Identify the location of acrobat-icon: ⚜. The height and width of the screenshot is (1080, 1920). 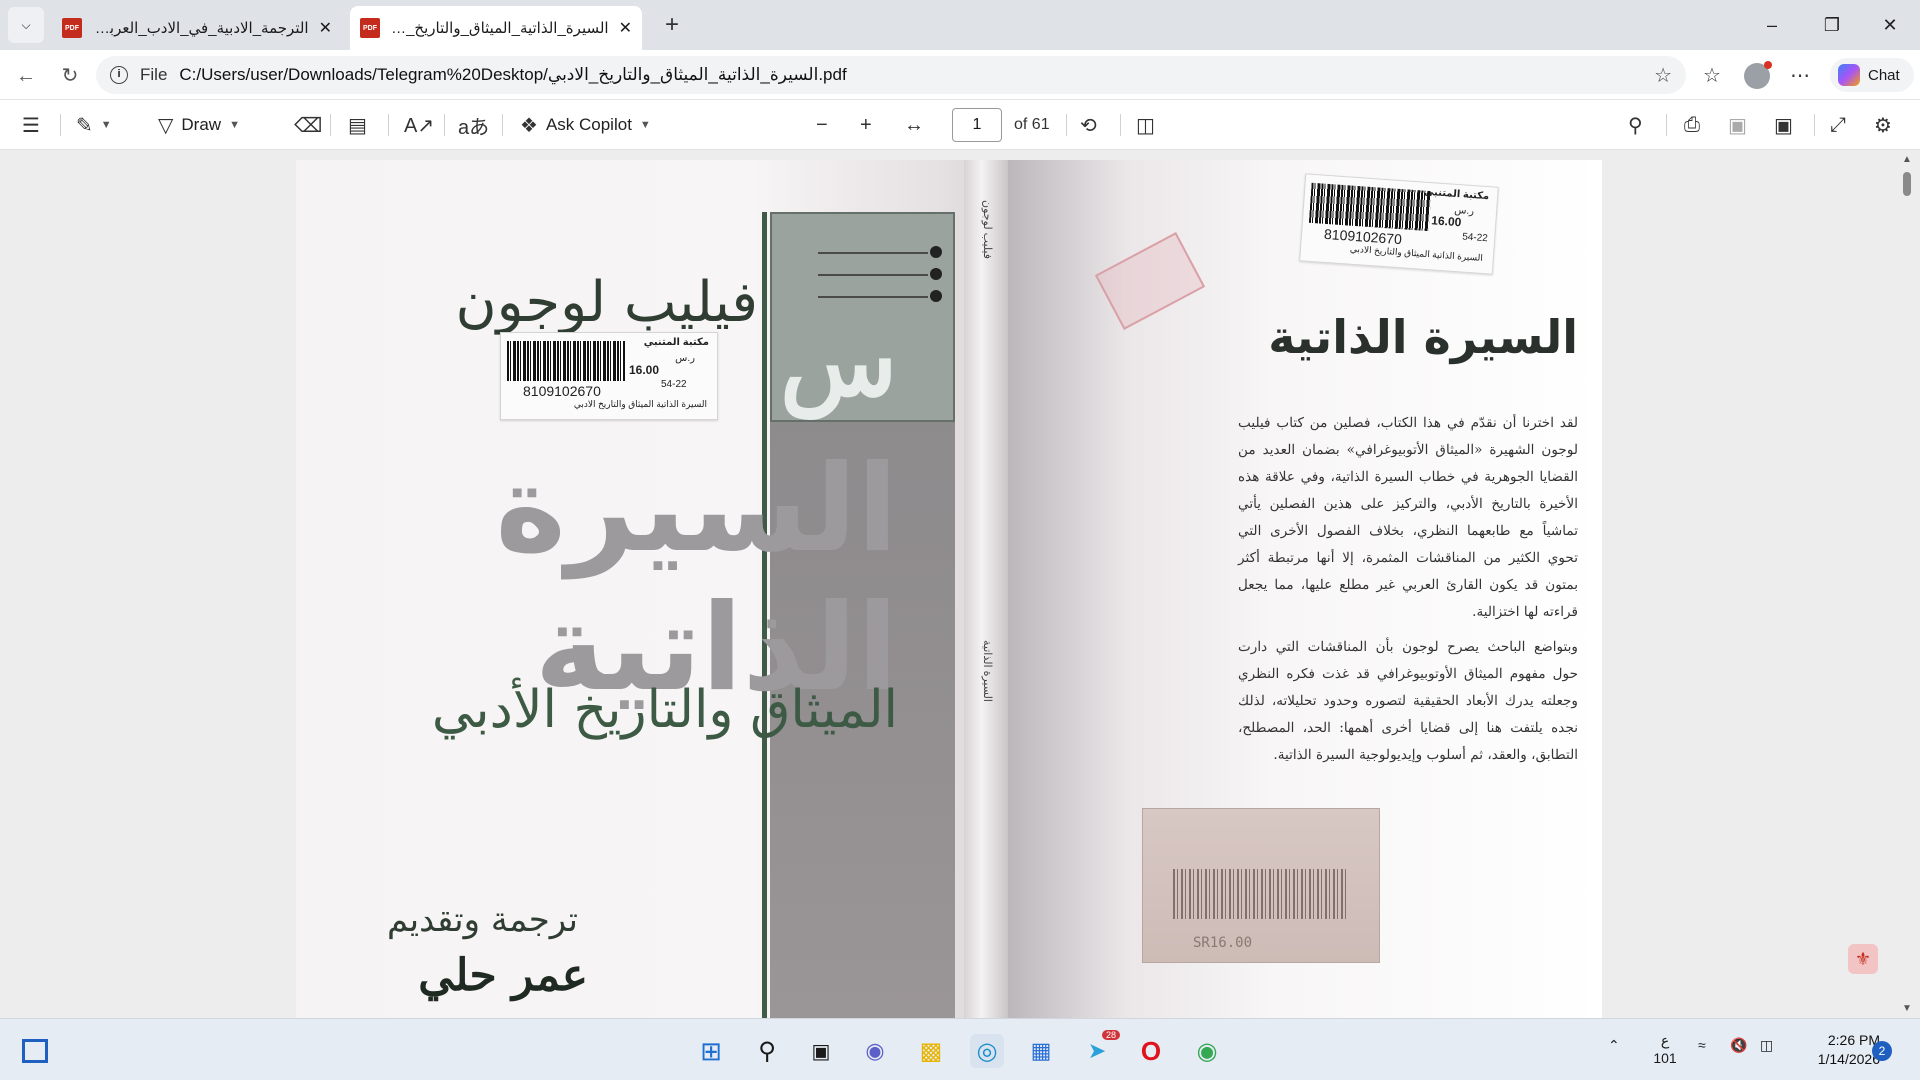
(1863, 959).